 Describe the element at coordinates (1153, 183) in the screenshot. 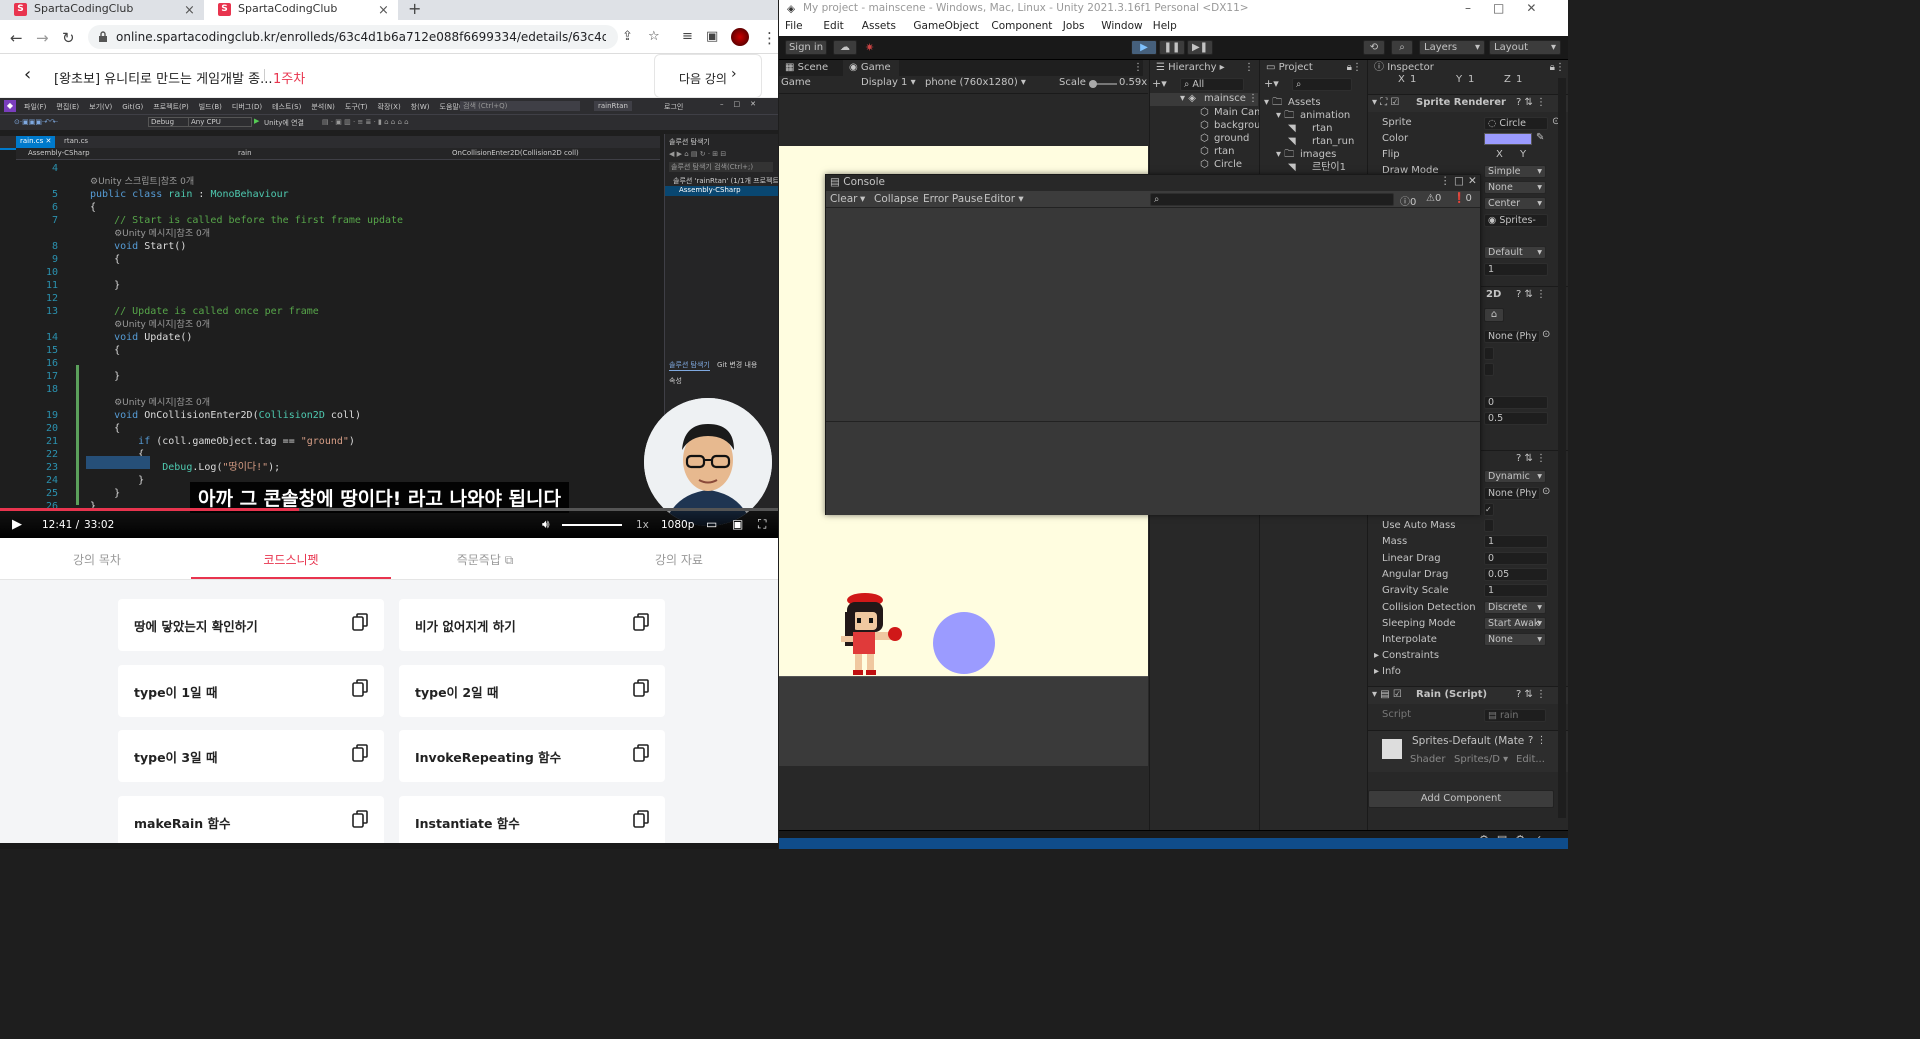

I see `console-titlebar: ▤ Console ⋮ □ ✕` at that location.